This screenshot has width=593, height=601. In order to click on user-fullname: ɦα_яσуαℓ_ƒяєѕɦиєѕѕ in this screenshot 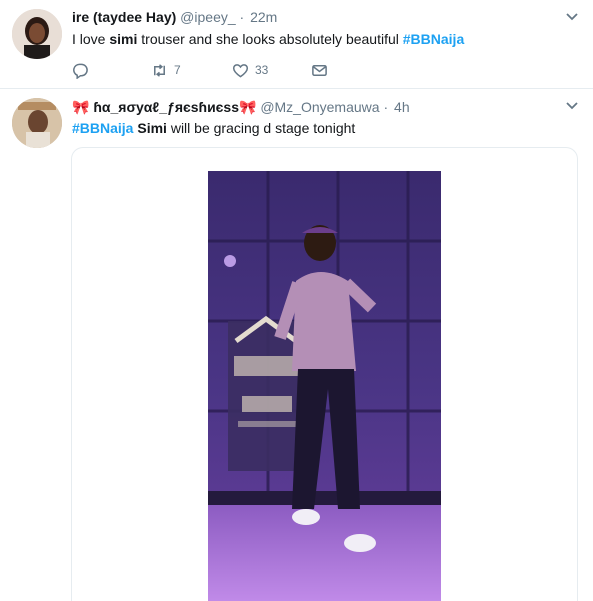, I will do `click(166, 107)`.